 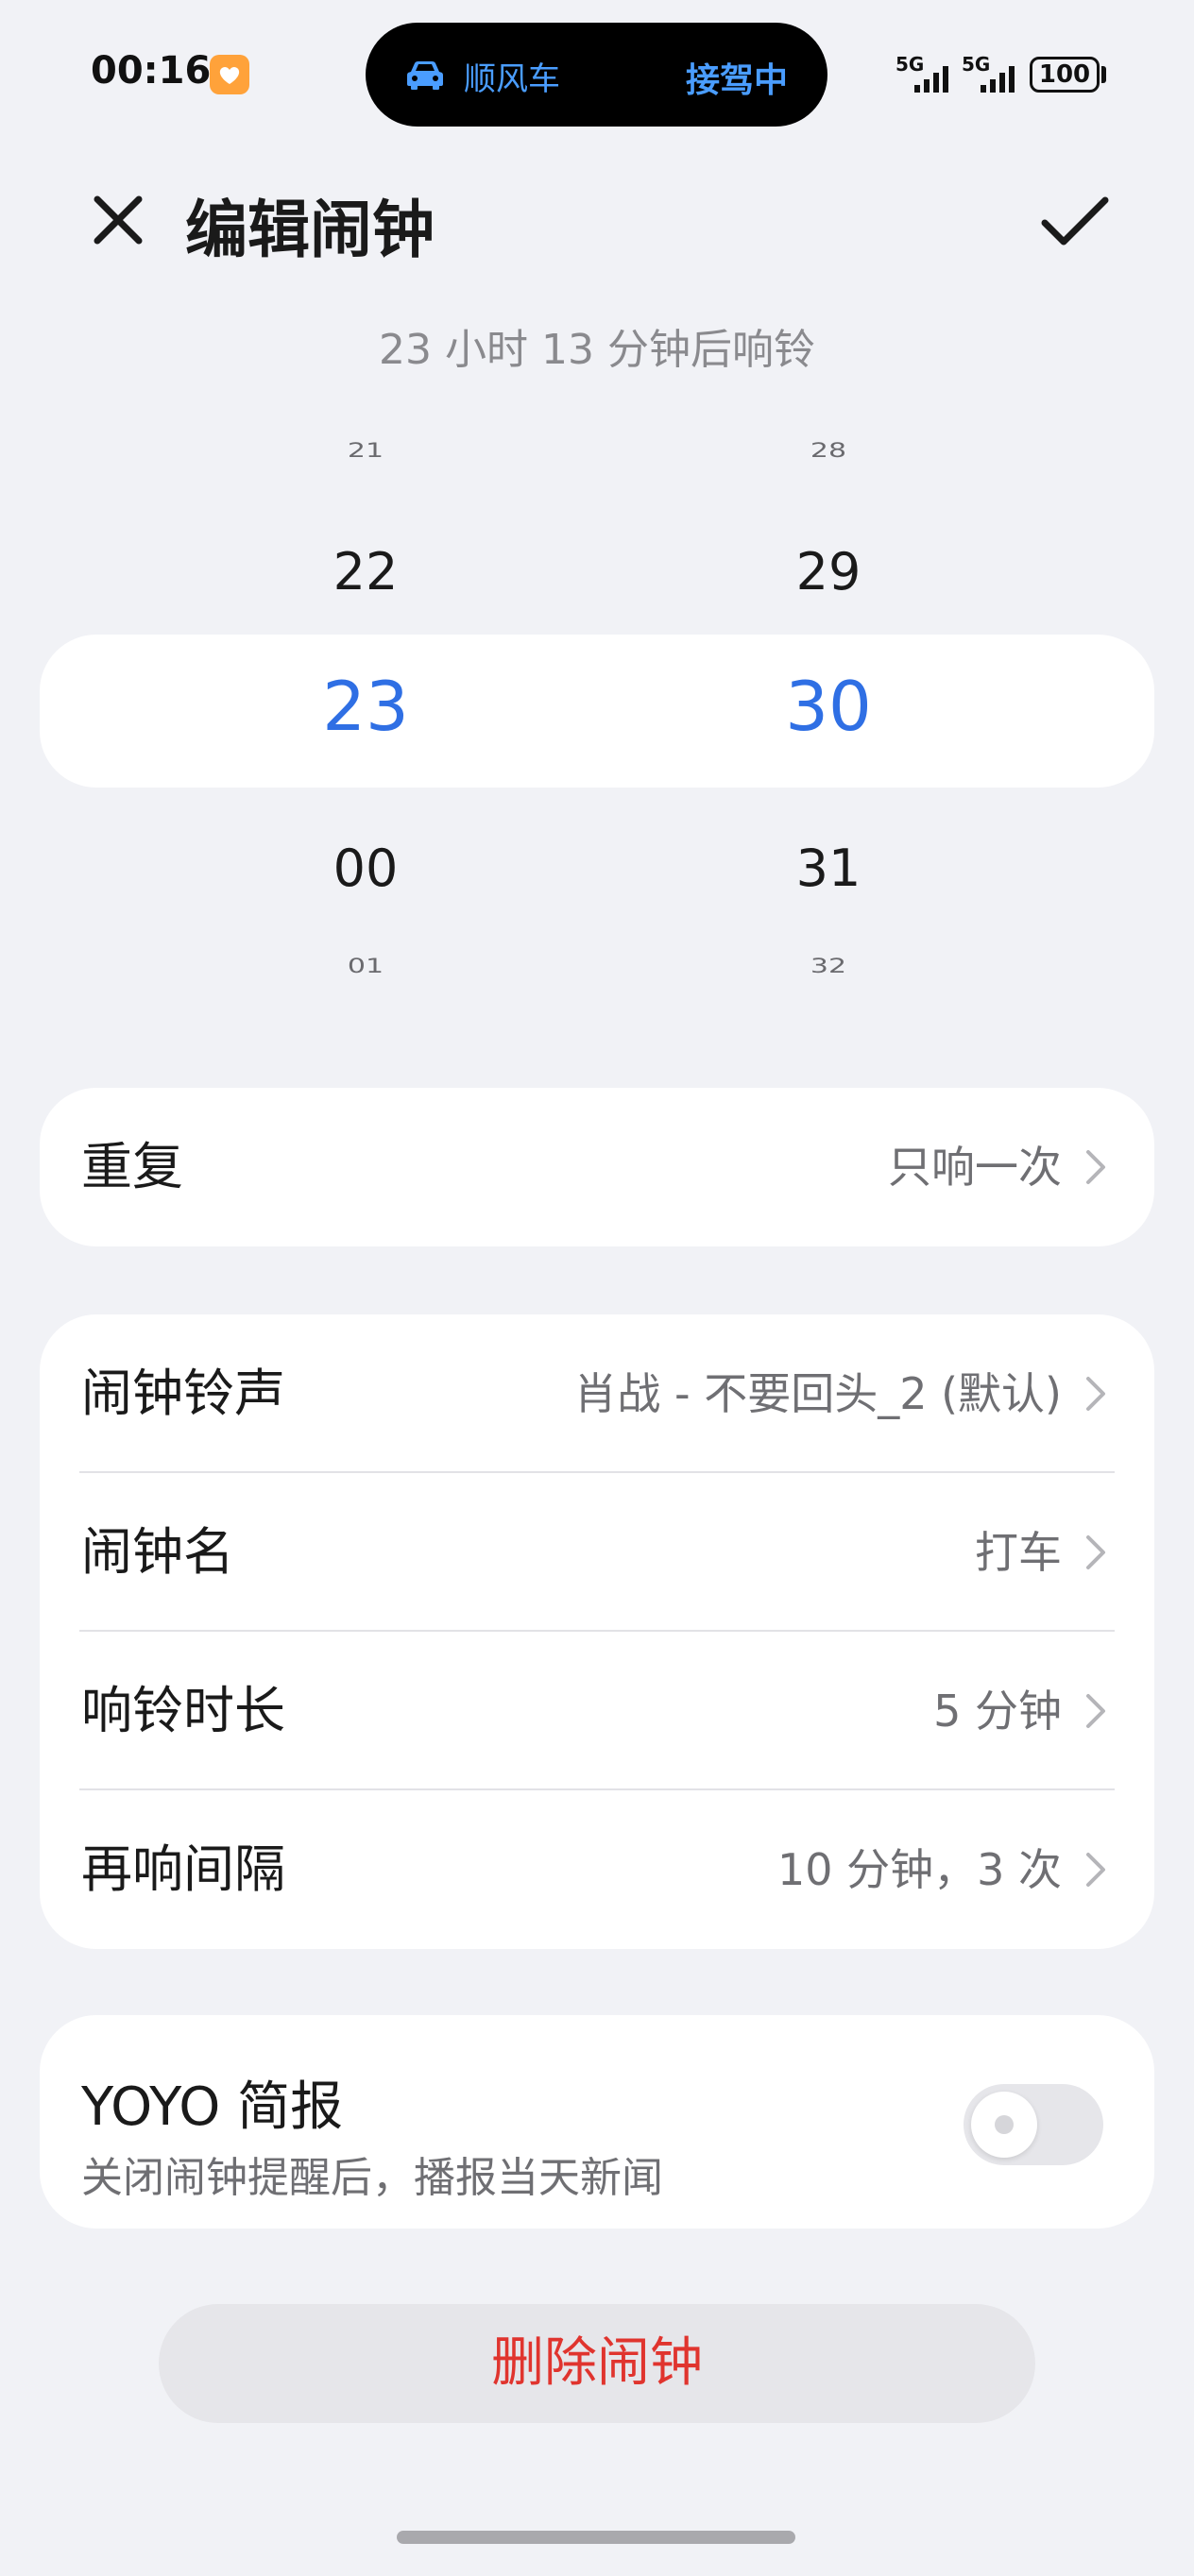 I want to click on island-status-label: 接驾中, so click(x=736, y=80).